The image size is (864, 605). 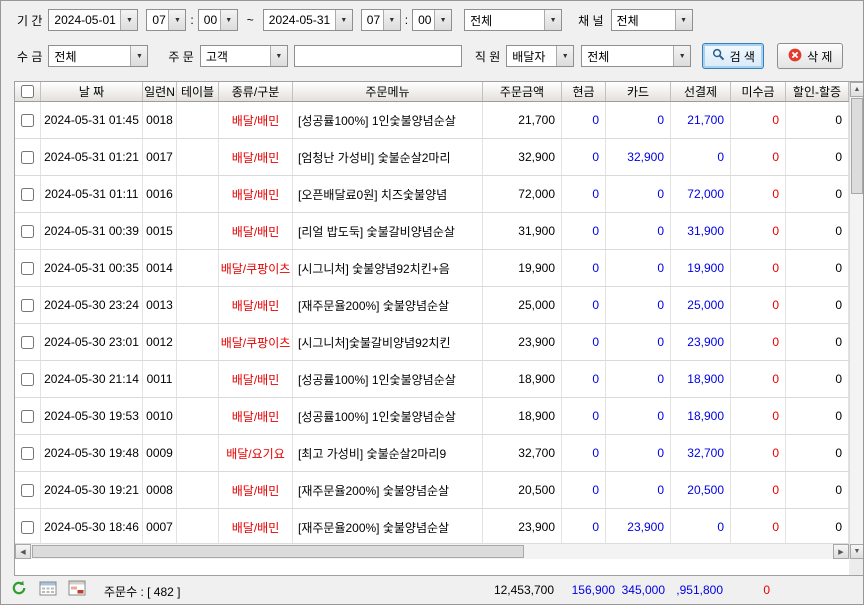 I want to click on select-all-checkbox, so click(x=27, y=91).